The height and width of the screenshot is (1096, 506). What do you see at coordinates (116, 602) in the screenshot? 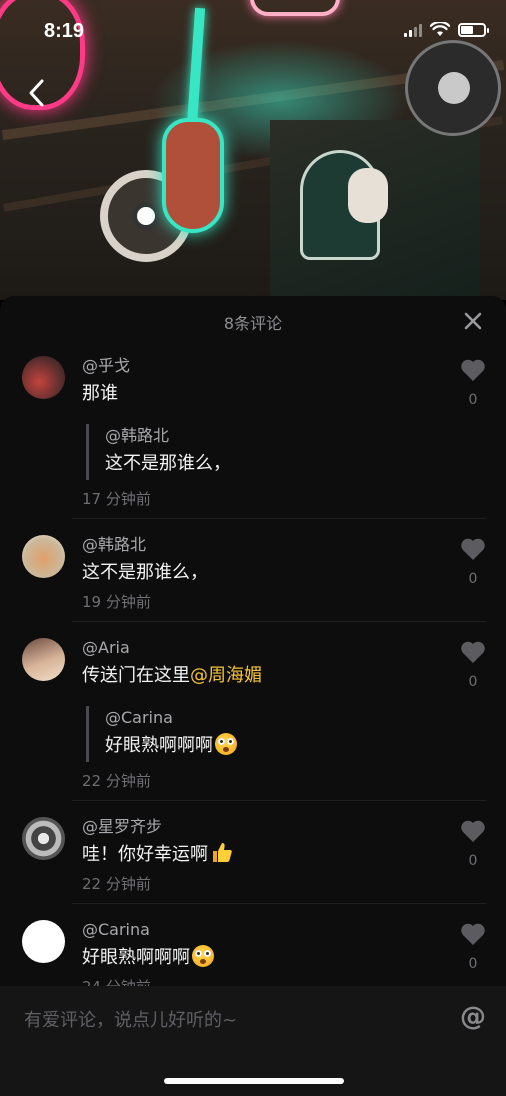
I see `comment-time: 19 分钟前` at bounding box center [116, 602].